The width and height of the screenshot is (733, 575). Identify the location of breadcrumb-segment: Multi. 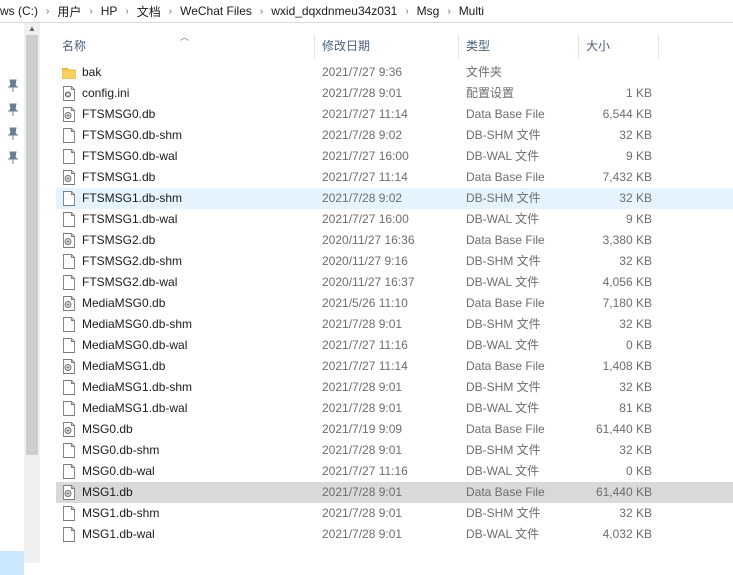
(471, 11).